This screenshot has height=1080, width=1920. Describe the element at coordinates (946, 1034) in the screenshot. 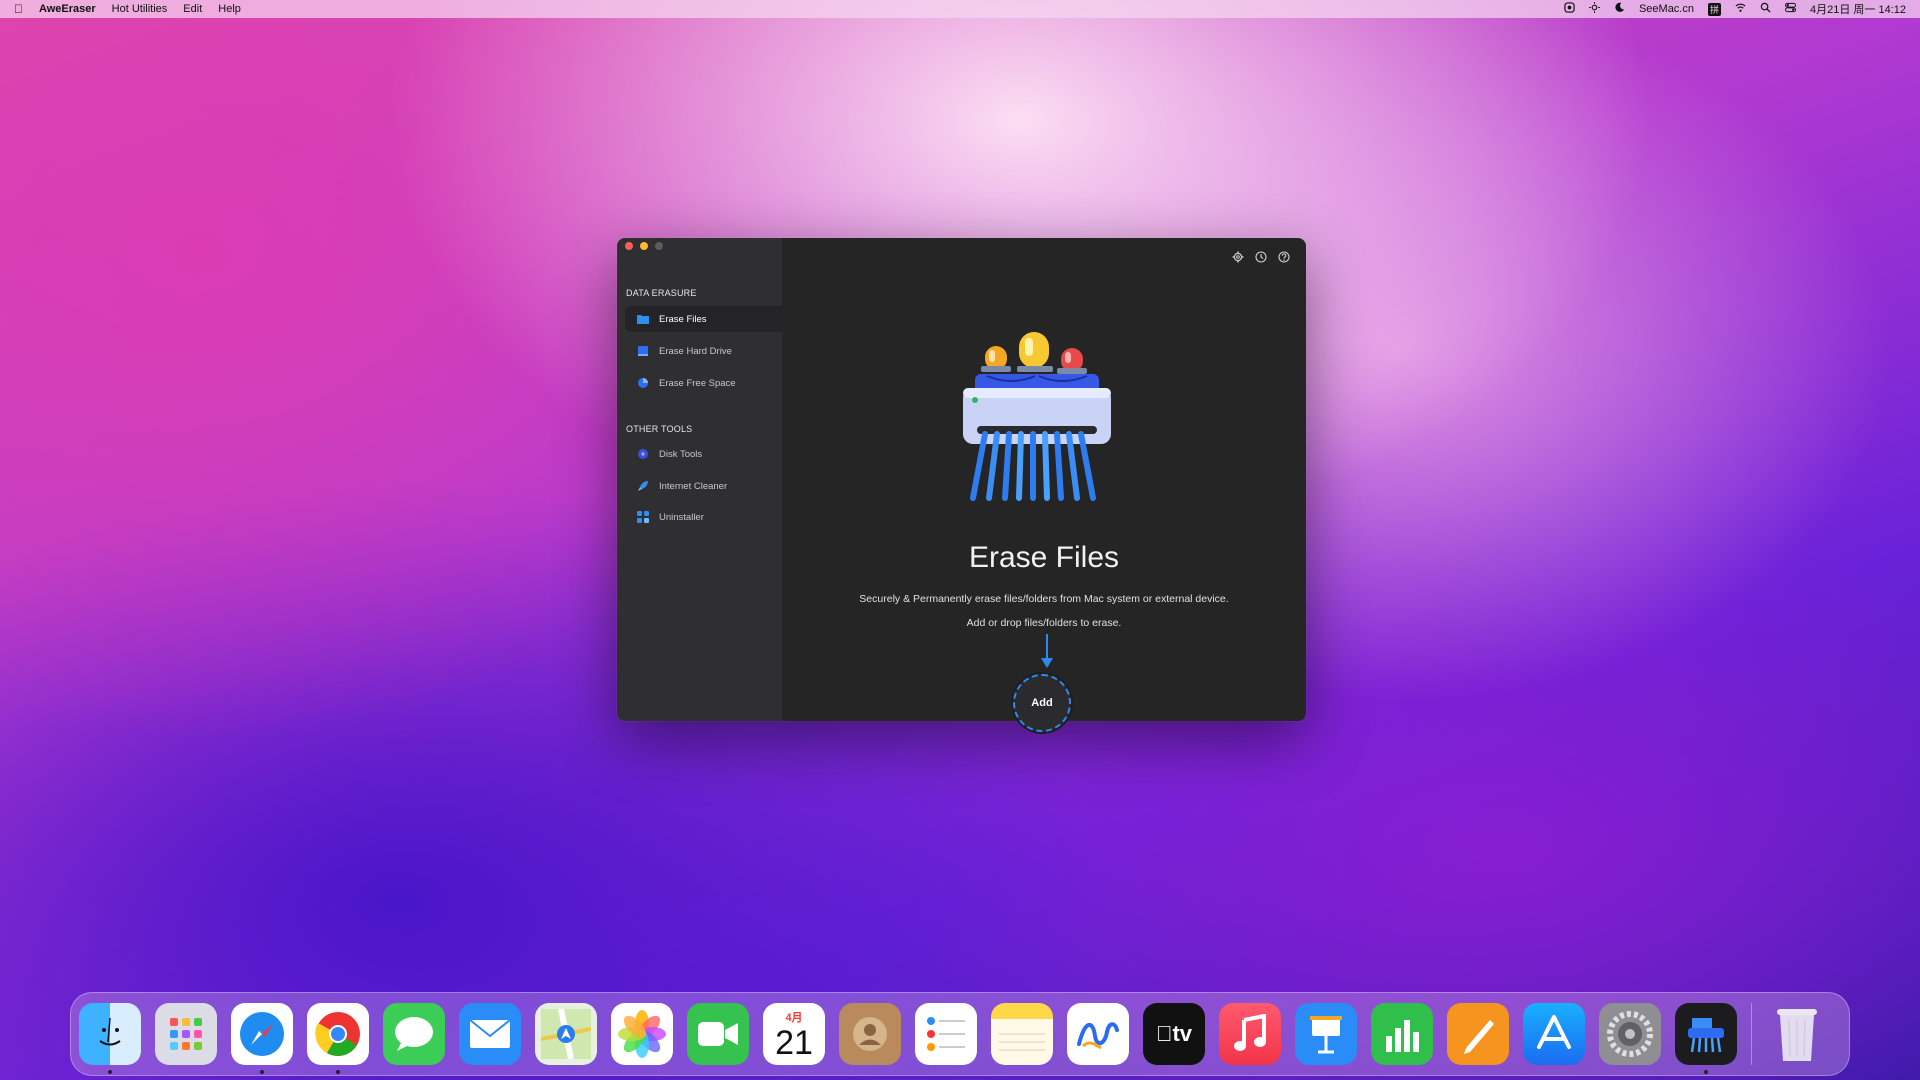

I see `reminders-icon` at that location.